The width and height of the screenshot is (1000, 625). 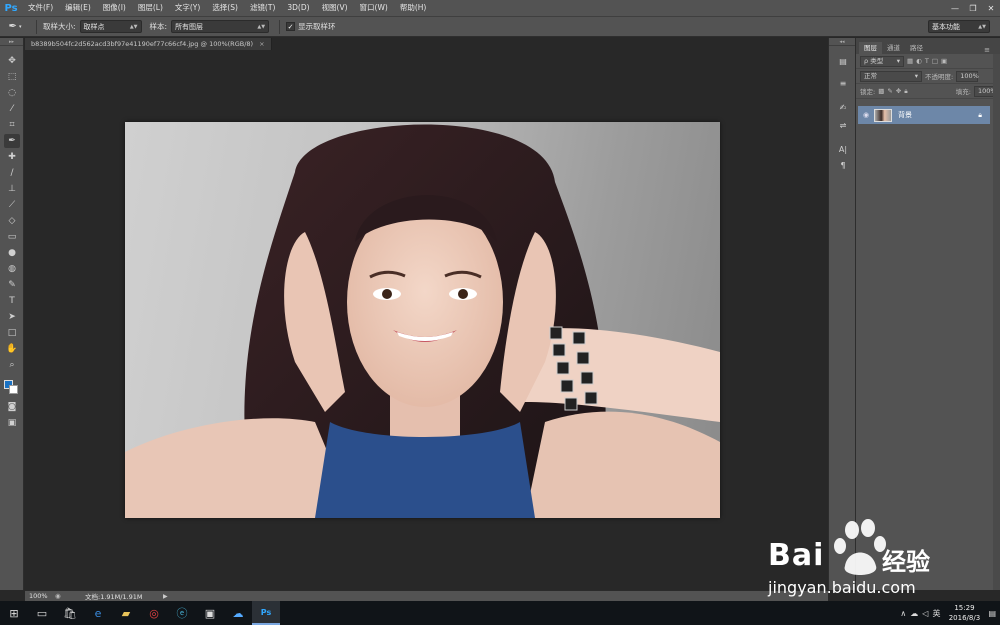 I want to click on eyedropper-tool-icon: ✒, so click(x=12, y=141).